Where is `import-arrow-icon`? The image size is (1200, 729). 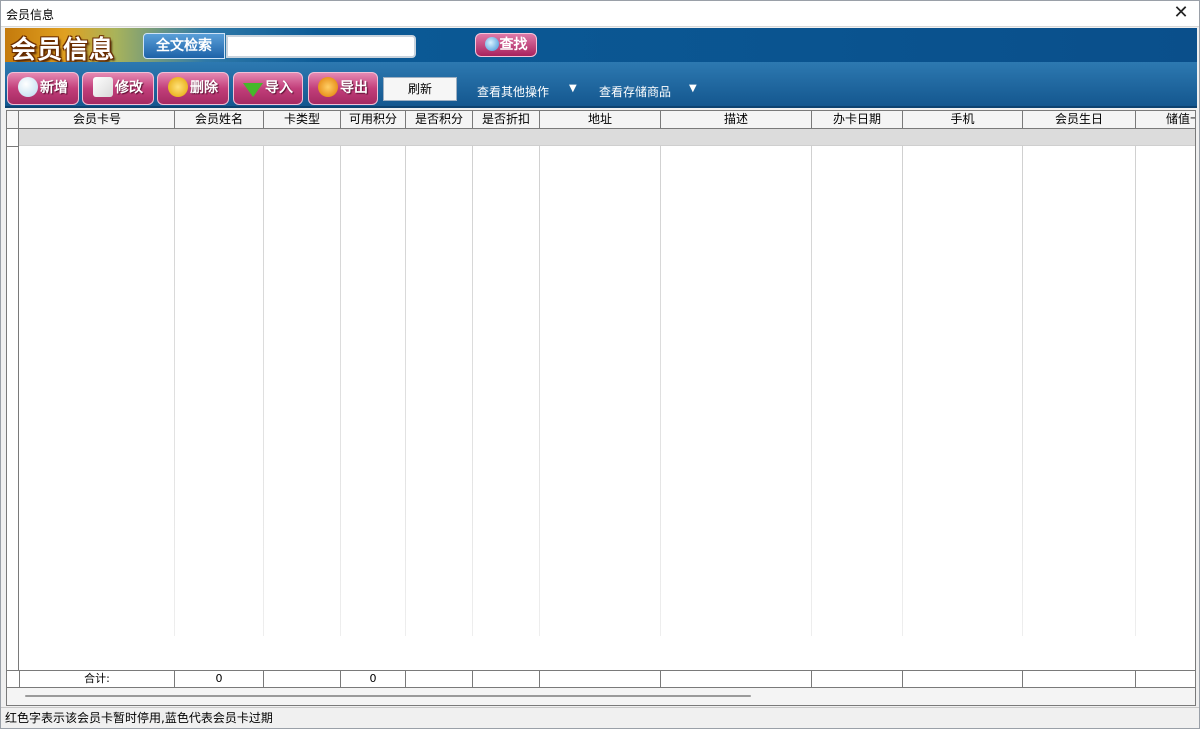
import-arrow-icon is located at coordinates (253, 90).